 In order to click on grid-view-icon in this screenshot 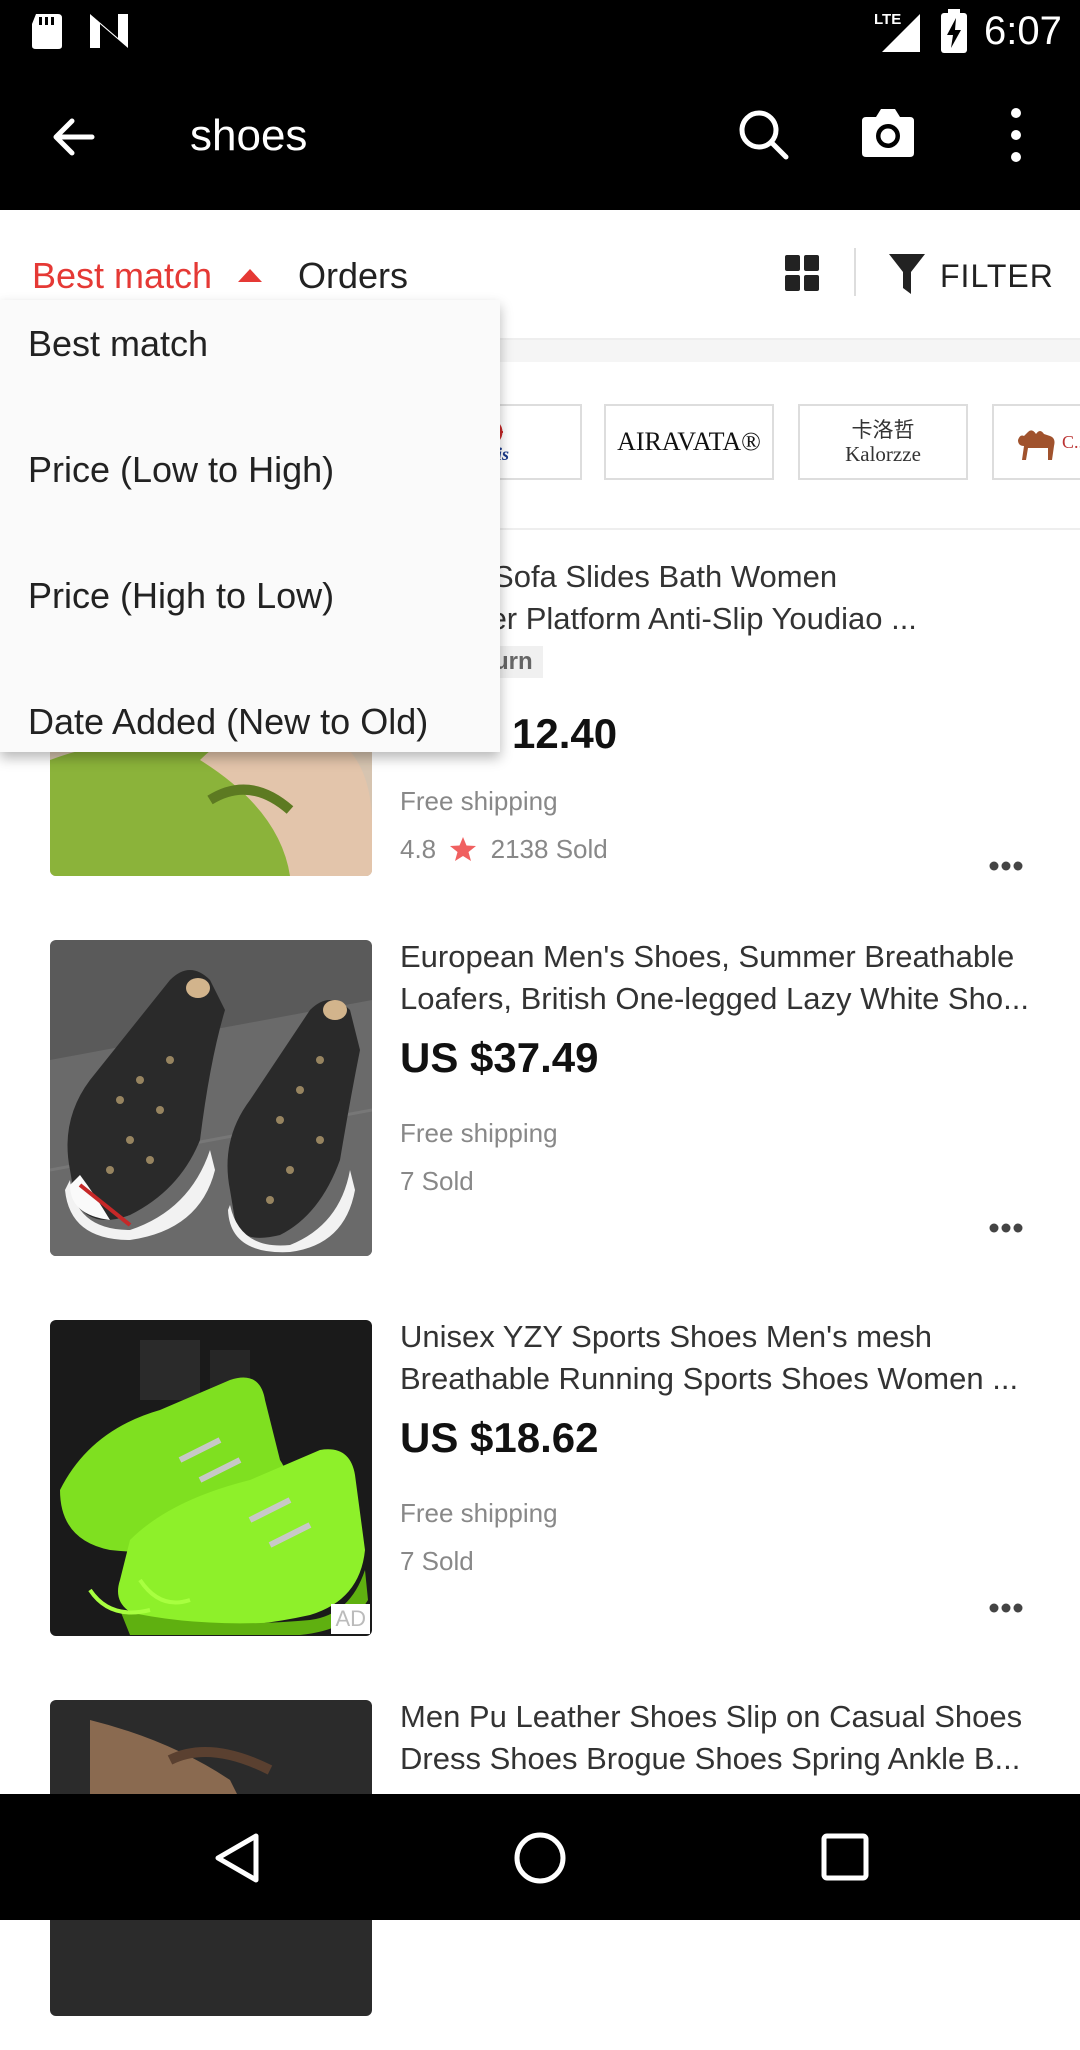, I will do `click(802, 273)`.